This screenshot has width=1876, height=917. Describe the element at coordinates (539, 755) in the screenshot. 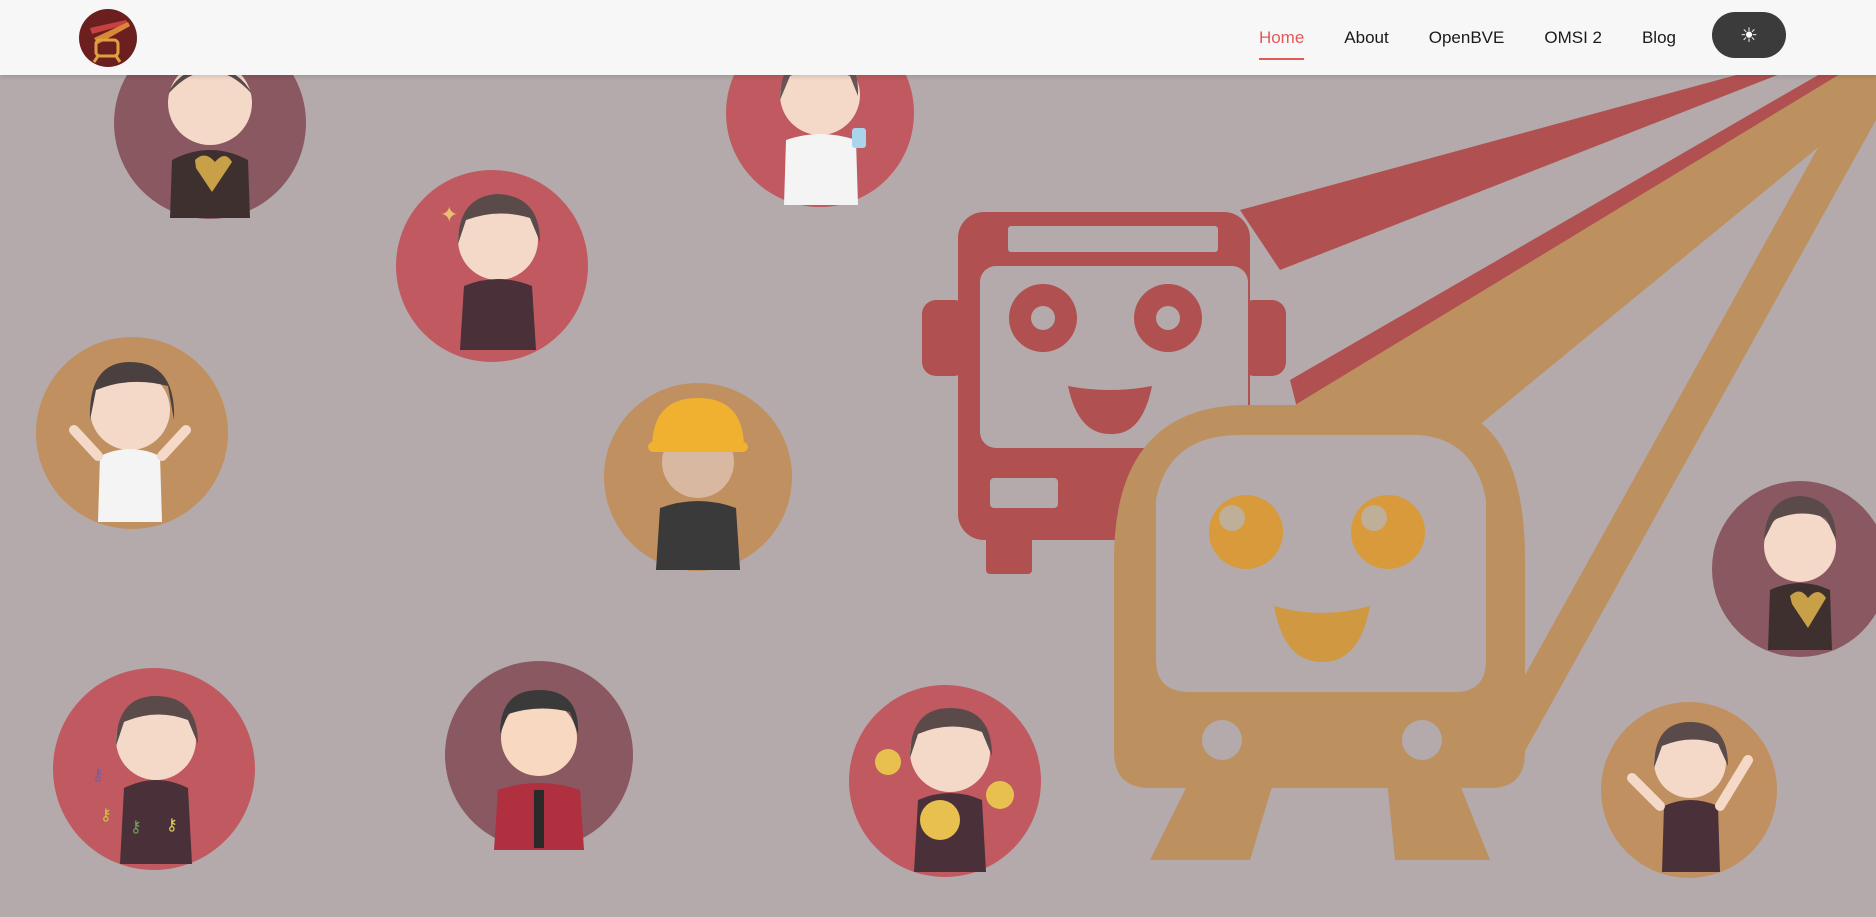

I see `avatar-man-suit` at that location.